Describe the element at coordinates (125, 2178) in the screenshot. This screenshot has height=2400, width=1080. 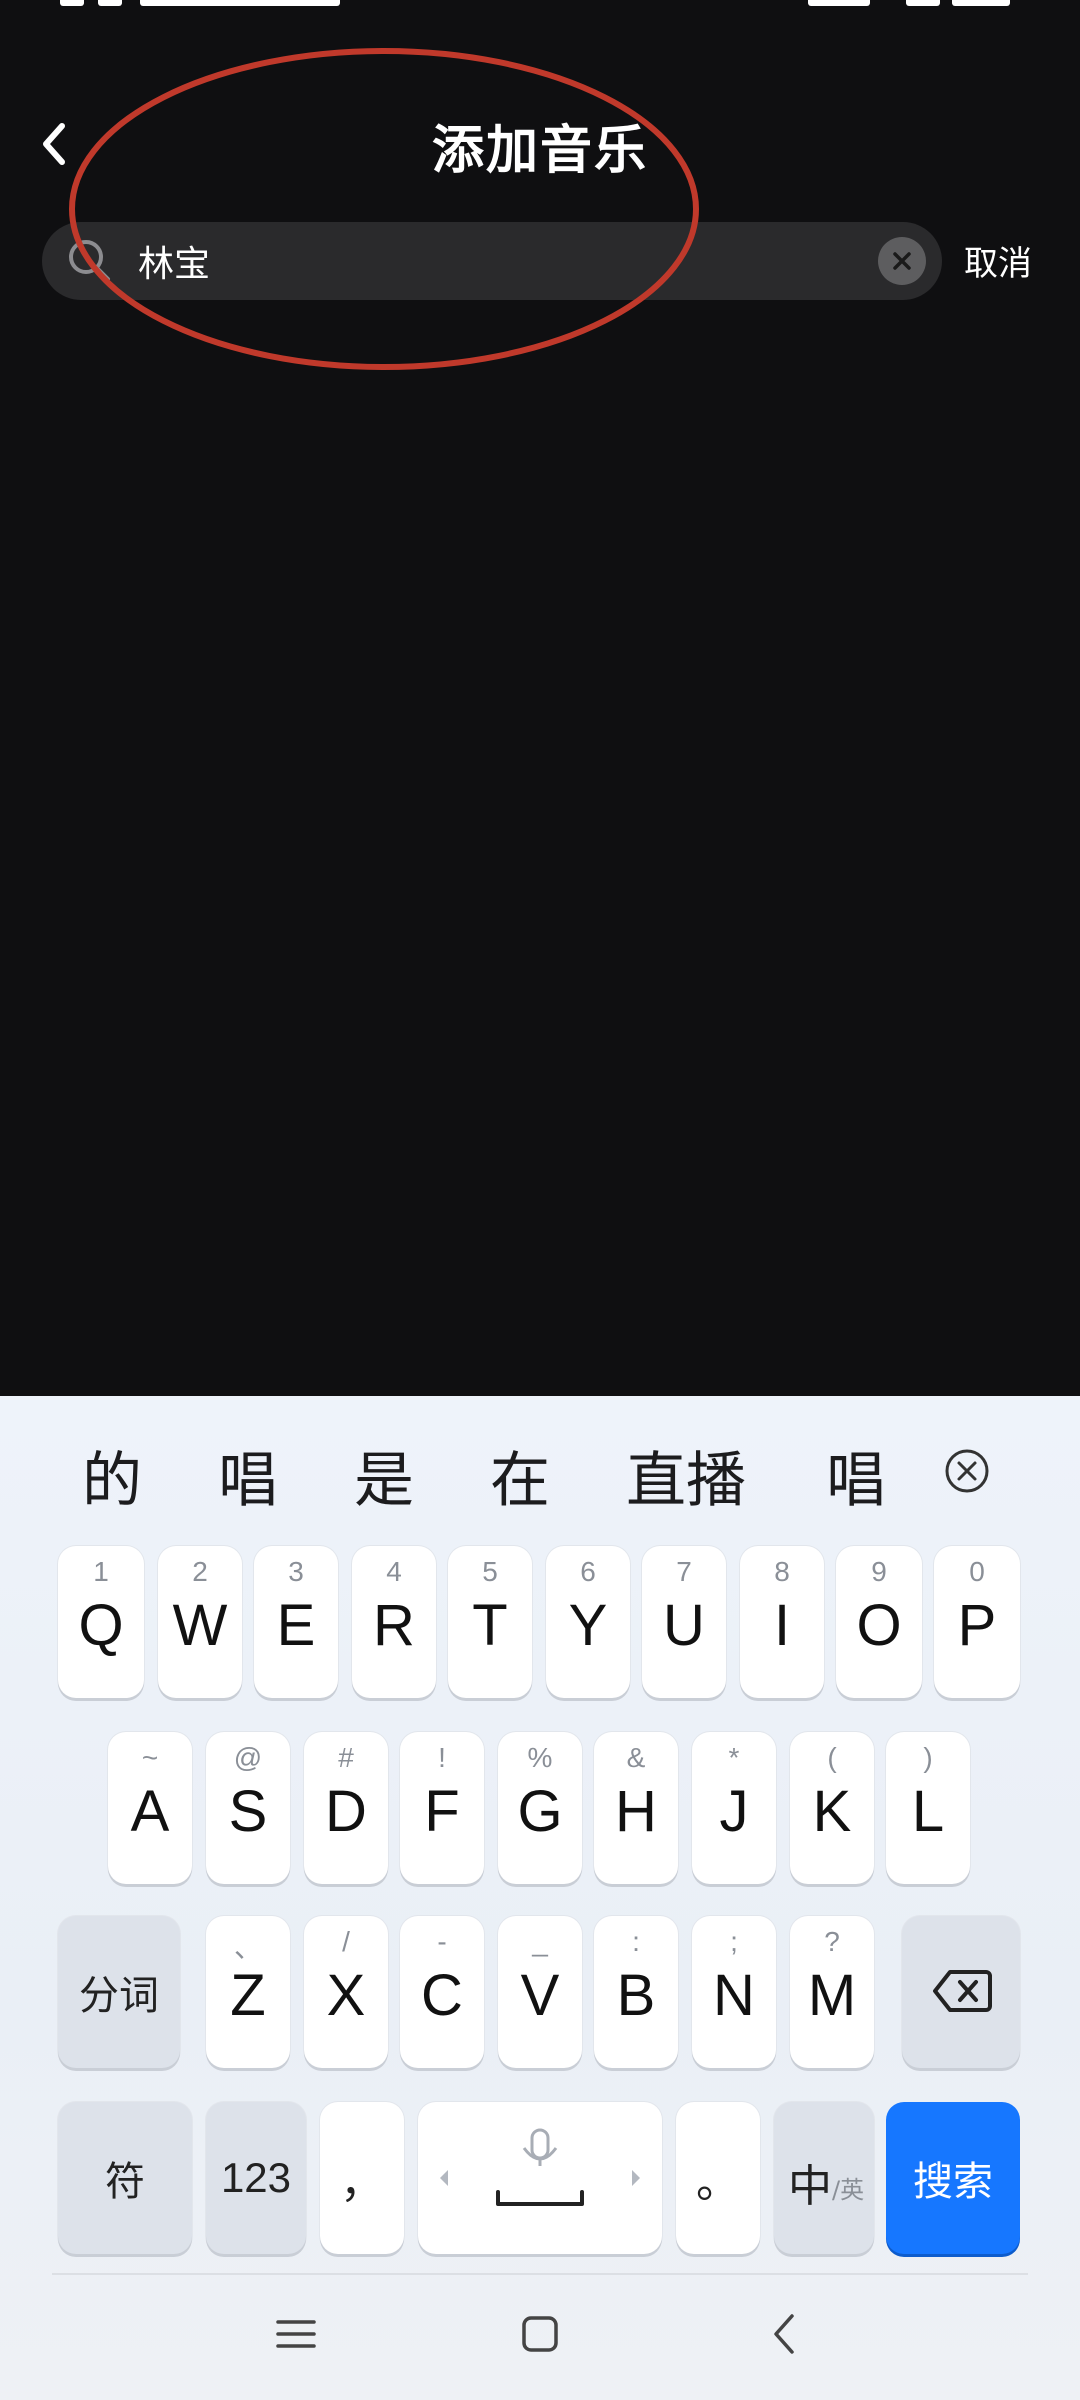
I see `symbols-key: 符` at that location.